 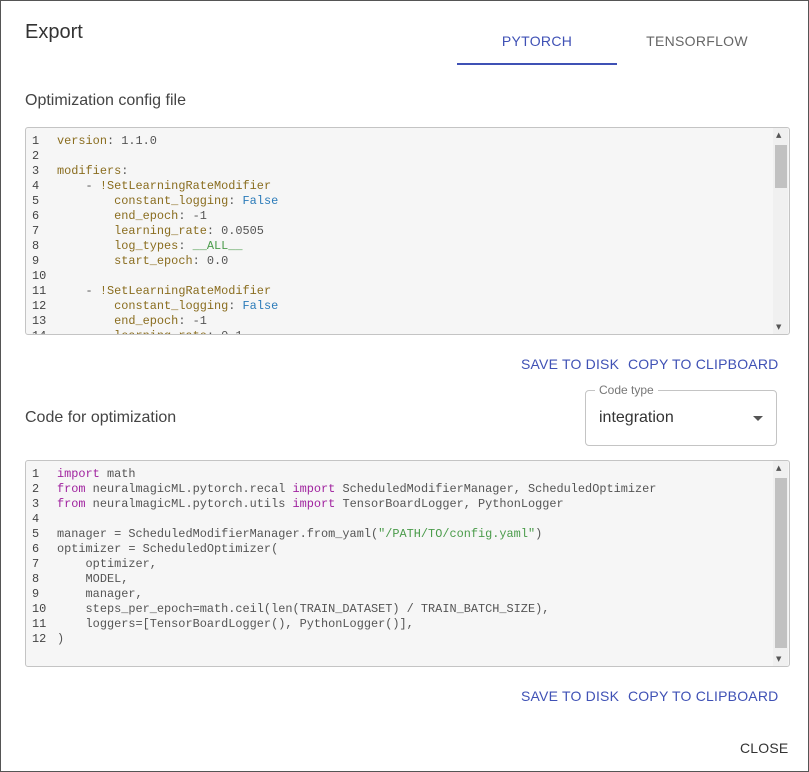 I want to click on code-line: 4, so click(x=407, y=519).